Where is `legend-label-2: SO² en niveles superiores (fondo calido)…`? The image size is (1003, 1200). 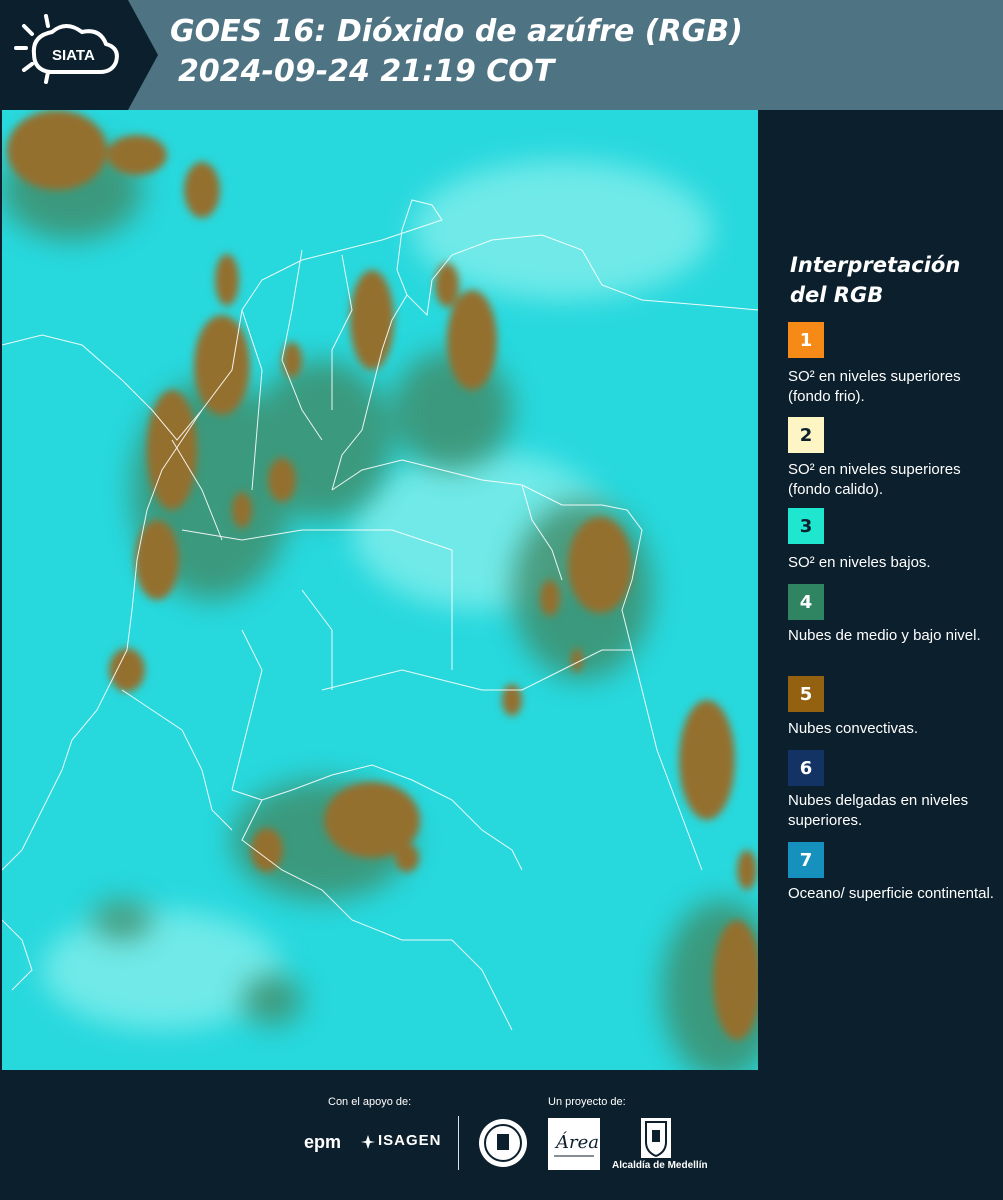 legend-label-2: SO² en niveles superiores (fondo calido)… is located at coordinates (874, 479).